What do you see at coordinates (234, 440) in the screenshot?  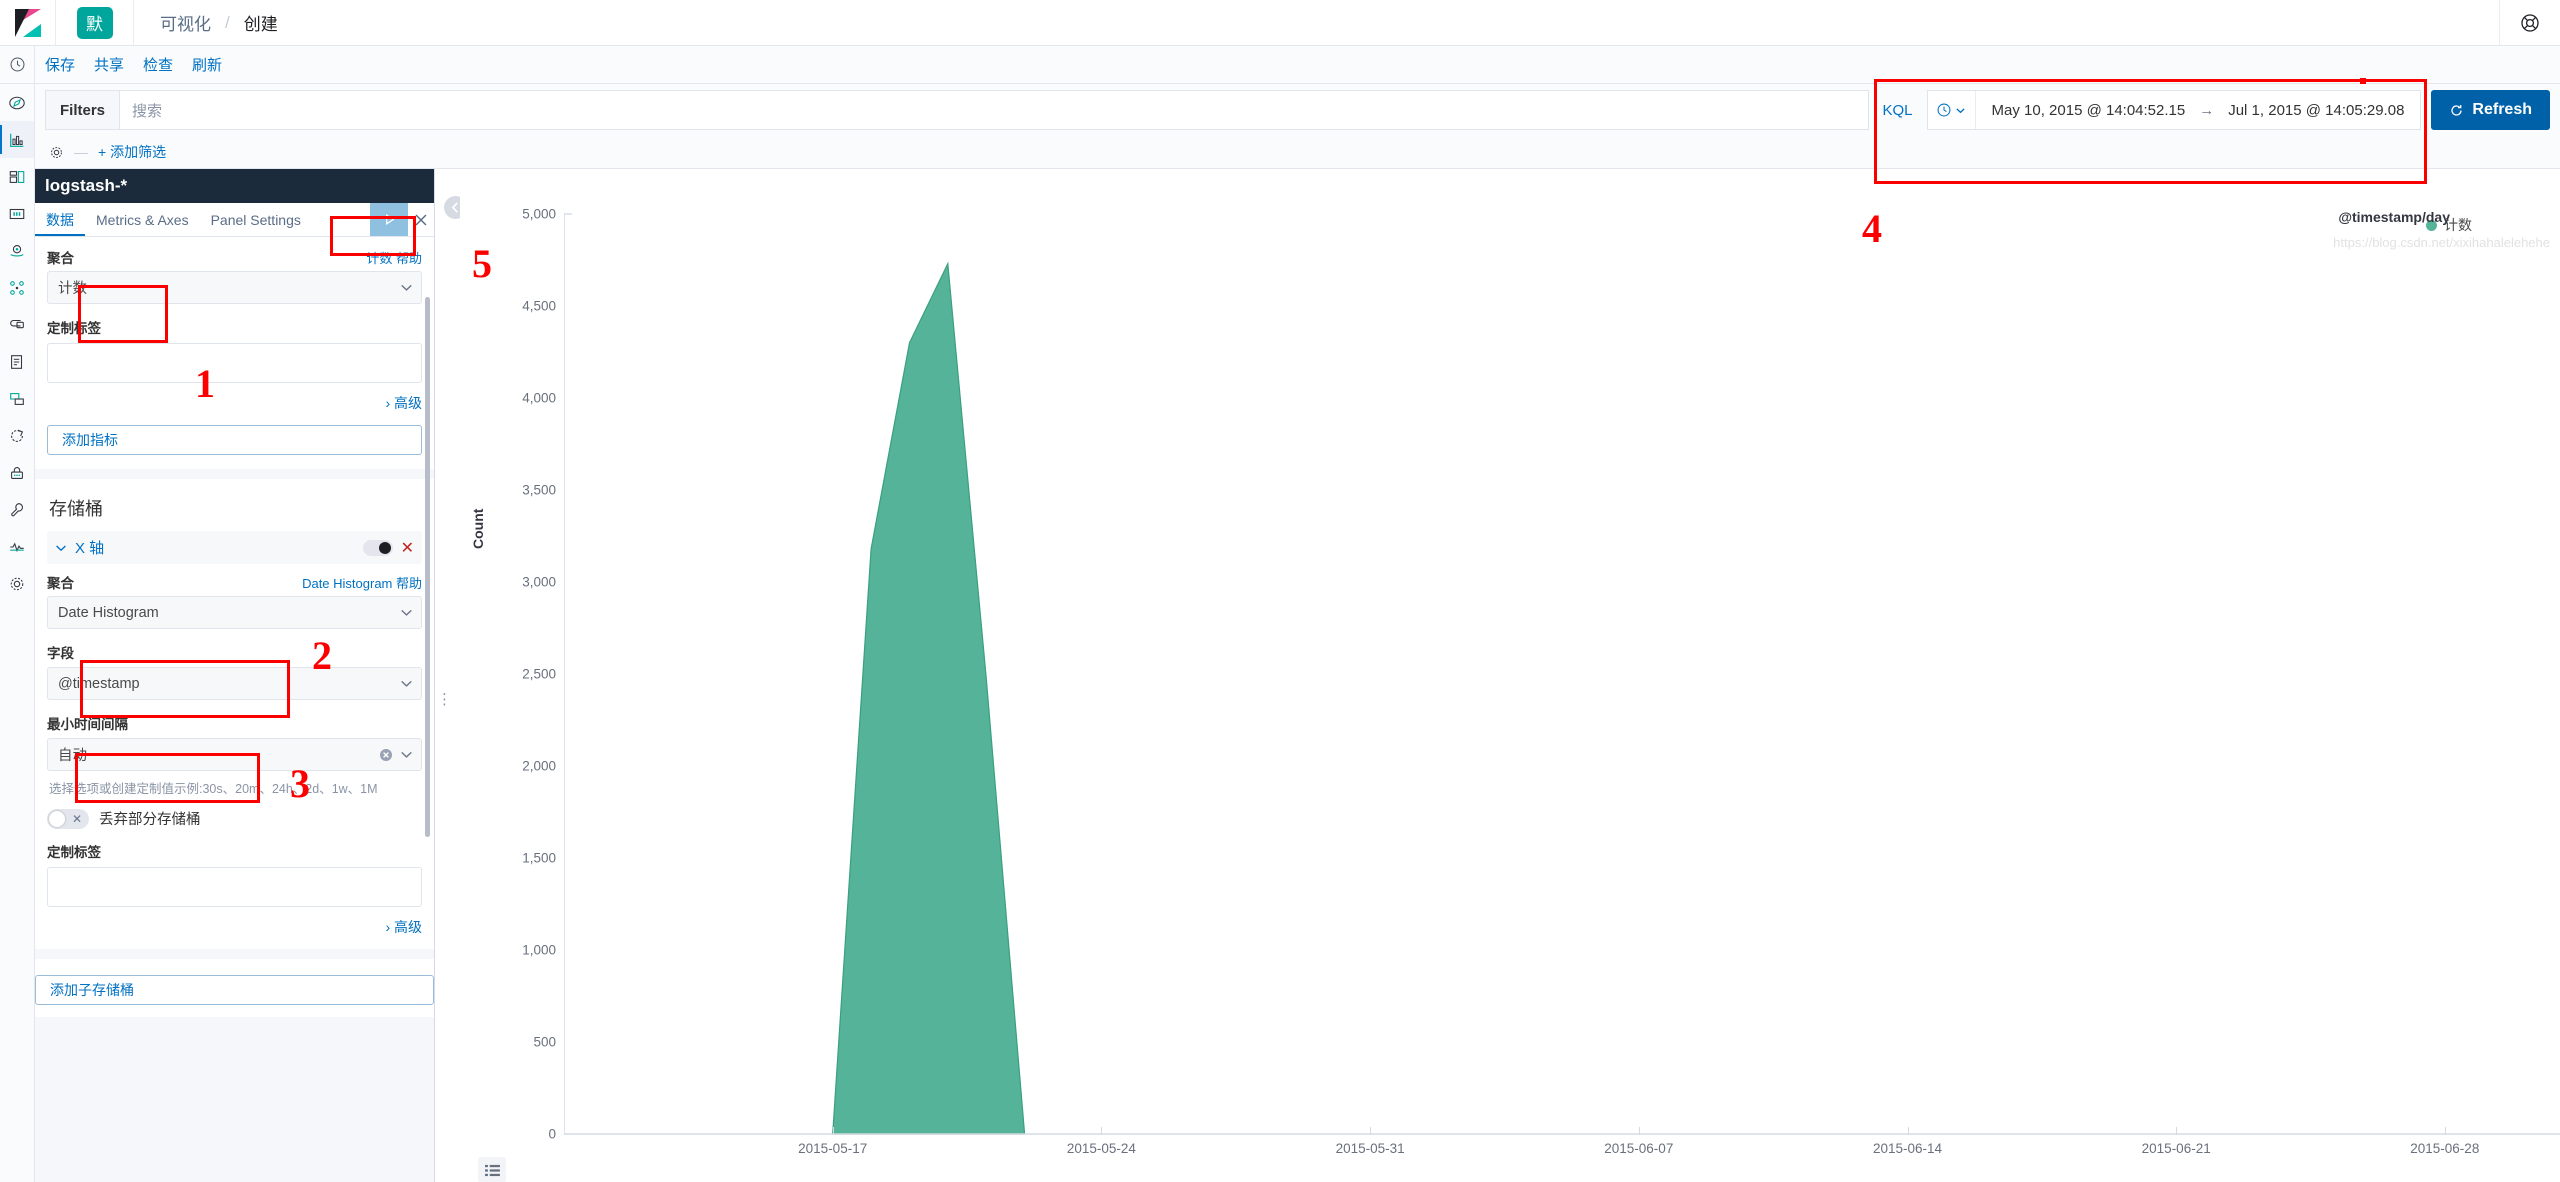 I see `add-metric-button: 添加指标` at bounding box center [234, 440].